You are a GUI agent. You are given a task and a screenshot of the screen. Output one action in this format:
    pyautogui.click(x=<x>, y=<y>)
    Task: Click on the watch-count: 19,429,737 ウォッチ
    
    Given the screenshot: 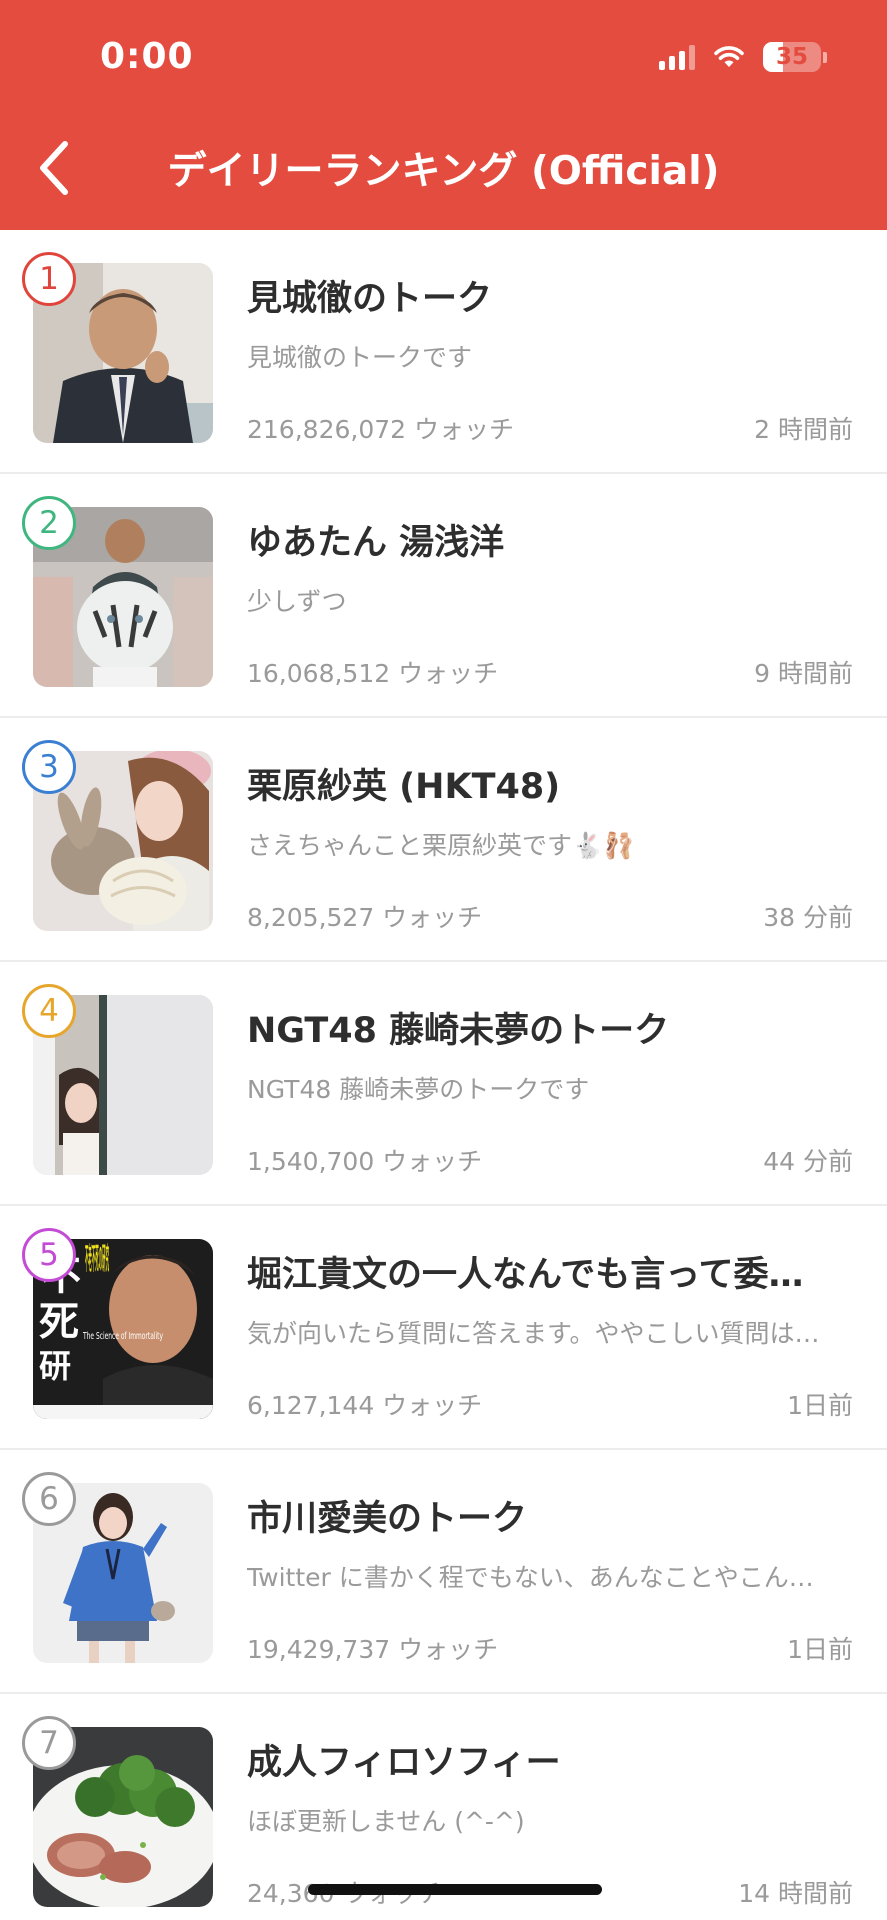 What is the action you would take?
    pyautogui.click(x=373, y=1649)
    